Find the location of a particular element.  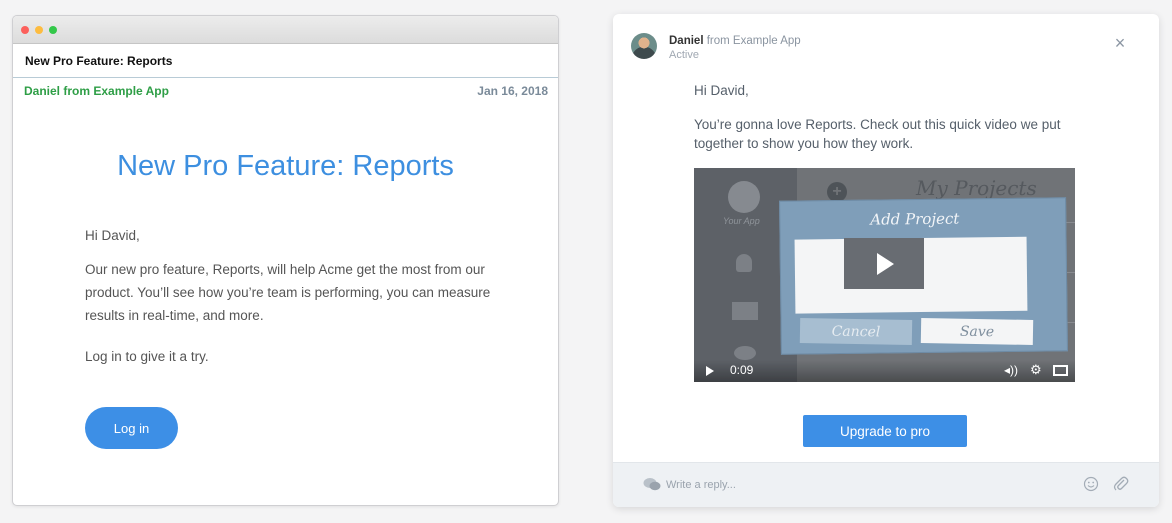

email-greeting: Hi David, is located at coordinates (112, 235).